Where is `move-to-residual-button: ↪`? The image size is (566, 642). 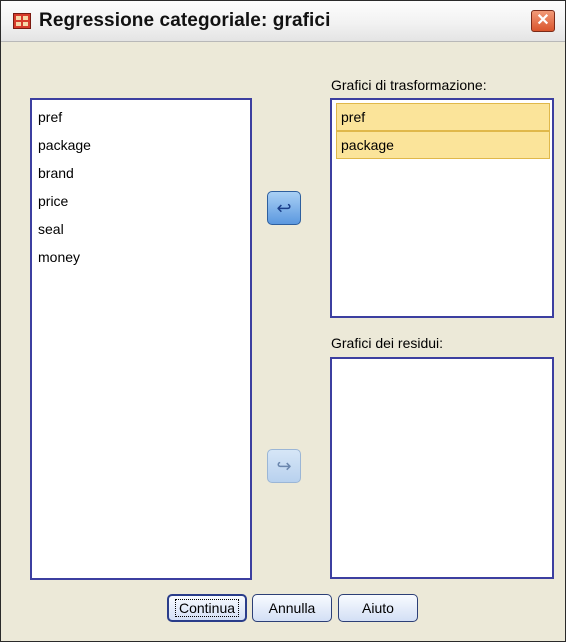 move-to-residual-button: ↪ is located at coordinates (284, 466).